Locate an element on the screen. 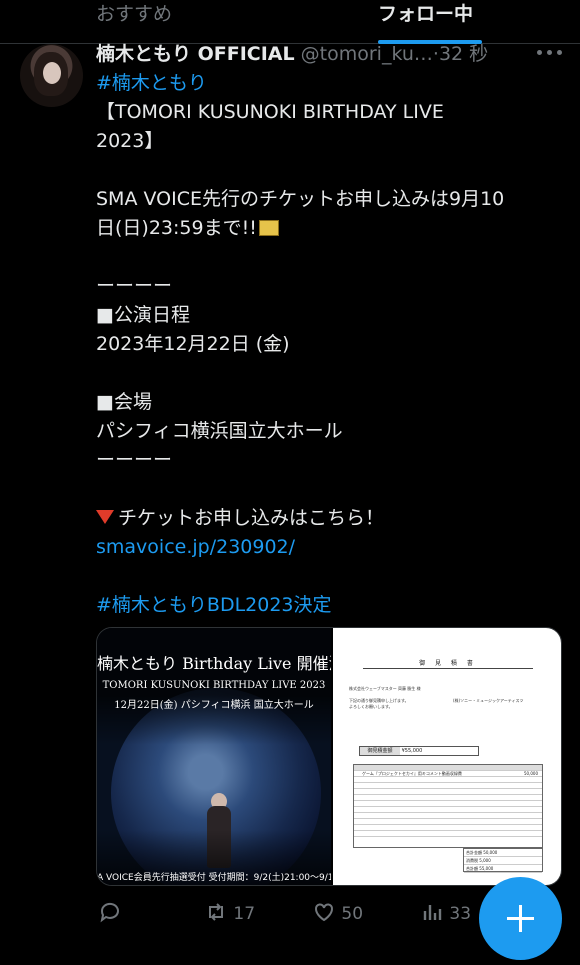 This screenshot has height=965, width=580. ticket-emoji-icon is located at coordinates (268, 228).